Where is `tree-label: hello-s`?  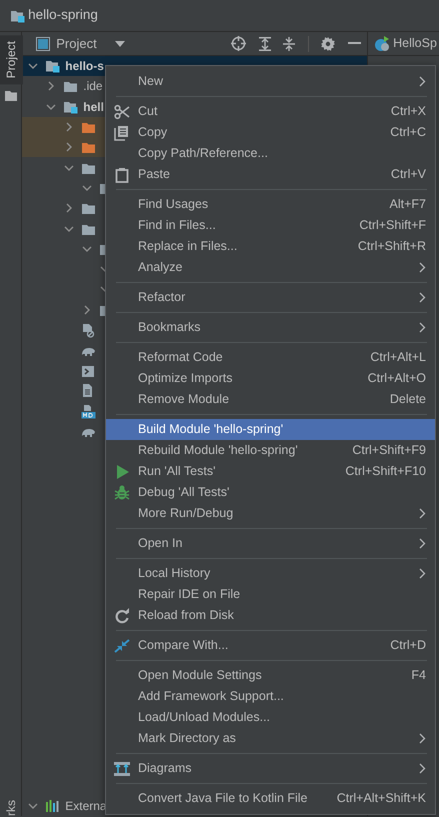 tree-label: hello-s is located at coordinates (84, 67).